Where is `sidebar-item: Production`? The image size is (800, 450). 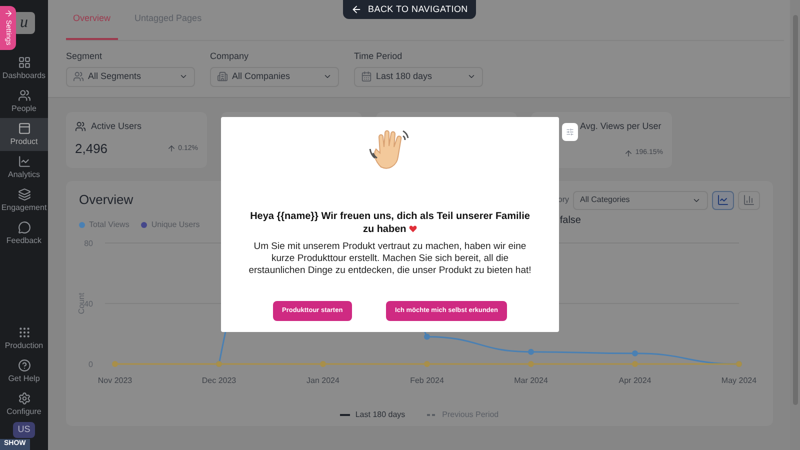
sidebar-item: Production is located at coordinates (24, 338).